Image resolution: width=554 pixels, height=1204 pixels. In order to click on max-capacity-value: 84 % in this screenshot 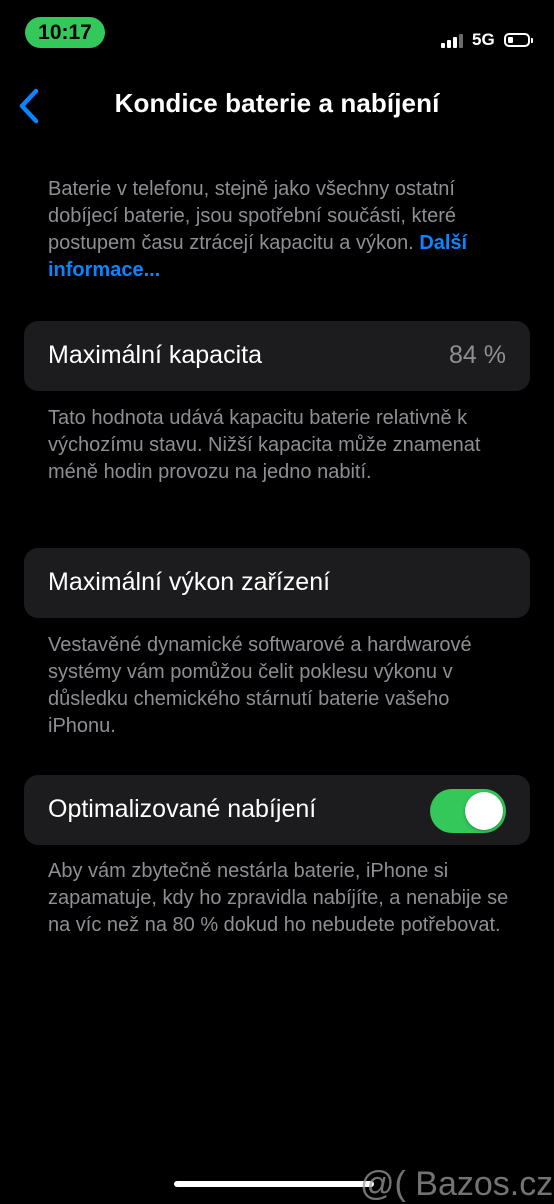, I will do `click(477, 355)`.